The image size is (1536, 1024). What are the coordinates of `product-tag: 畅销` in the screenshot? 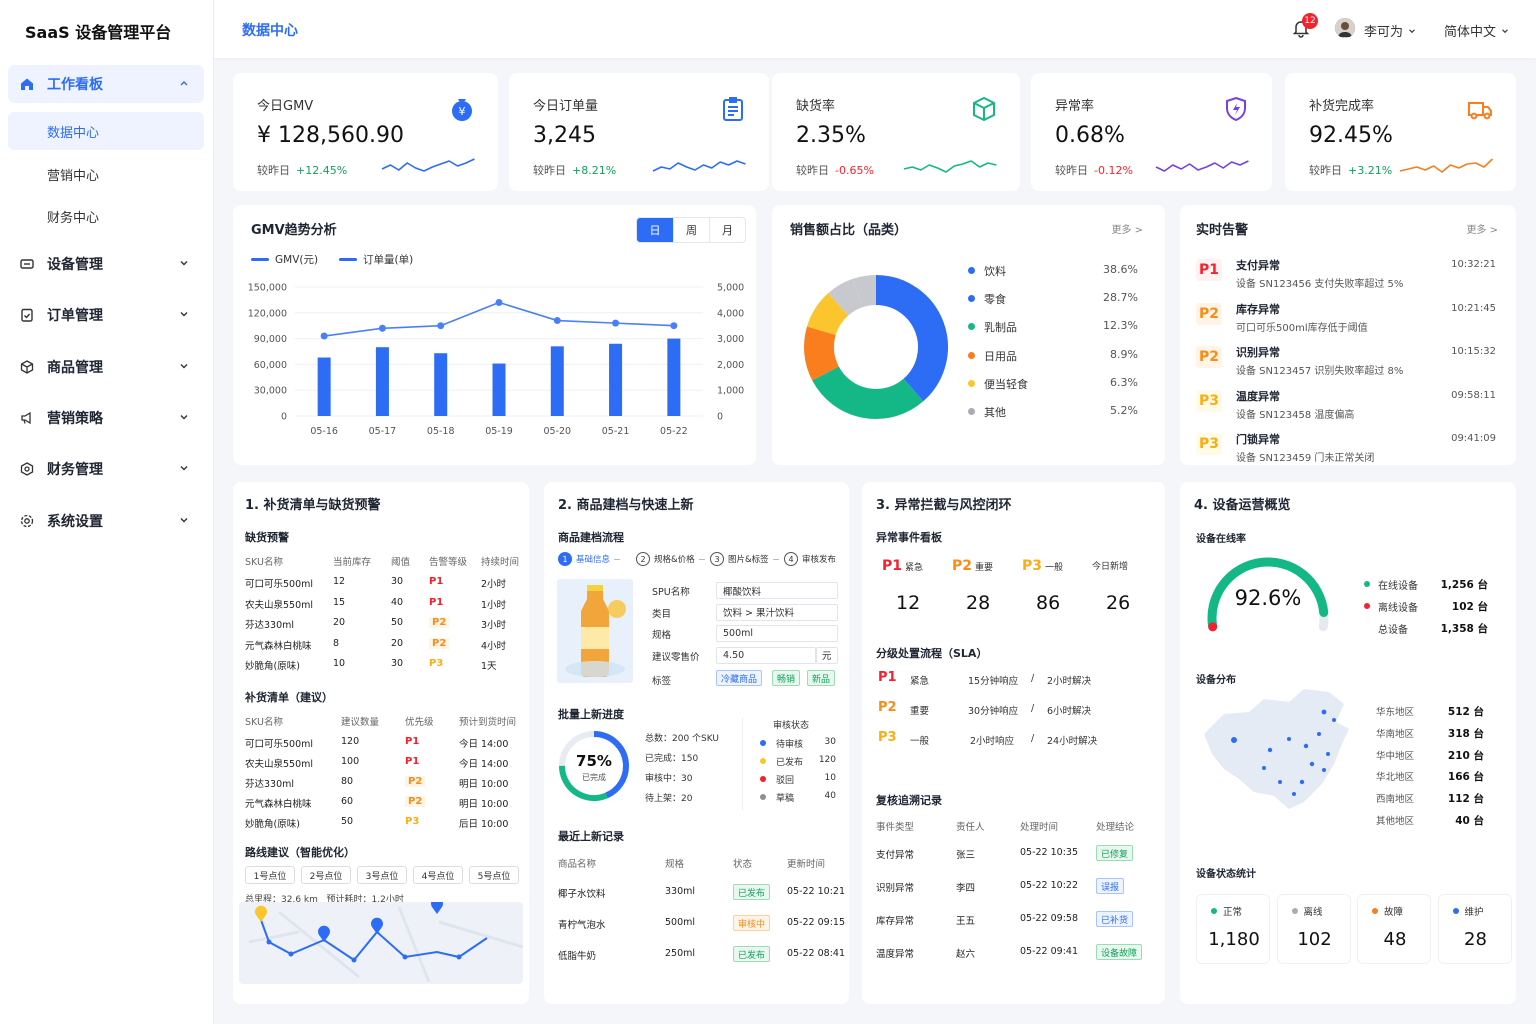 It's located at (786, 678).